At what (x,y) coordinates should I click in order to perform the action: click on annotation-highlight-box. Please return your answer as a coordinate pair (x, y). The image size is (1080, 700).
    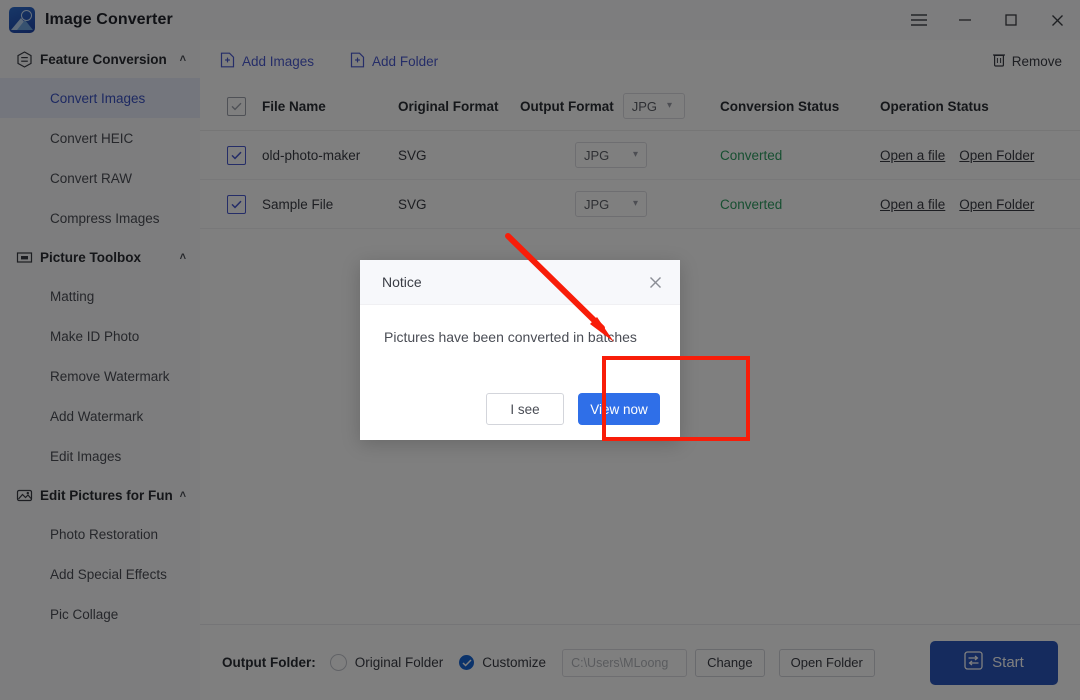
    Looking at the image, I should click on (676, 398).